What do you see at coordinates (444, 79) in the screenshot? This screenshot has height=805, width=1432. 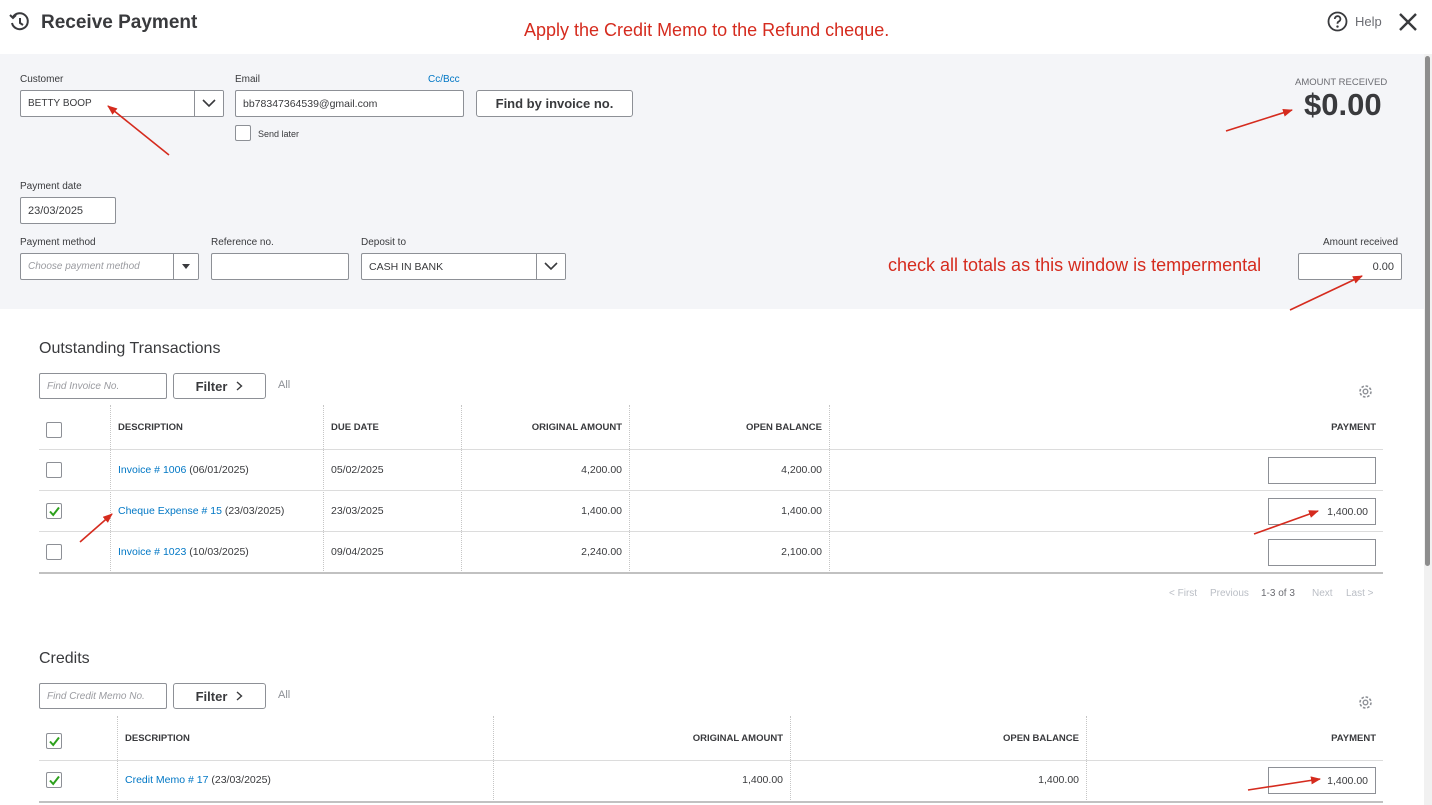 I see `cc-bcc-link: Cc/Bcc` at bounding box center [444, 79].